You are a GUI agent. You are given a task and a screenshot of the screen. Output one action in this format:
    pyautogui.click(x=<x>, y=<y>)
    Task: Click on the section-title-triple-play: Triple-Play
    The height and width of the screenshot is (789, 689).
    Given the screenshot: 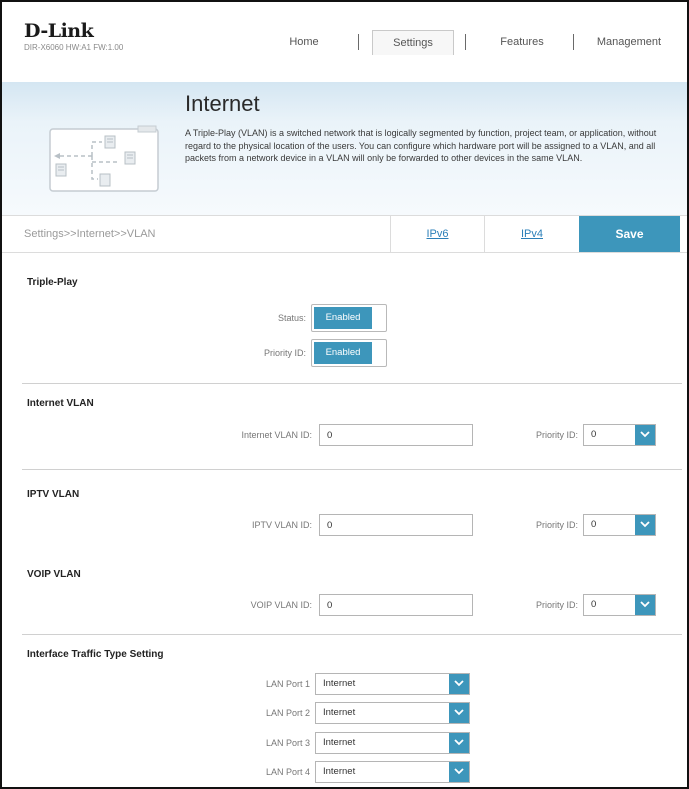 What is the action you would take?
    pyautogui.click(x=52, y=282)
    